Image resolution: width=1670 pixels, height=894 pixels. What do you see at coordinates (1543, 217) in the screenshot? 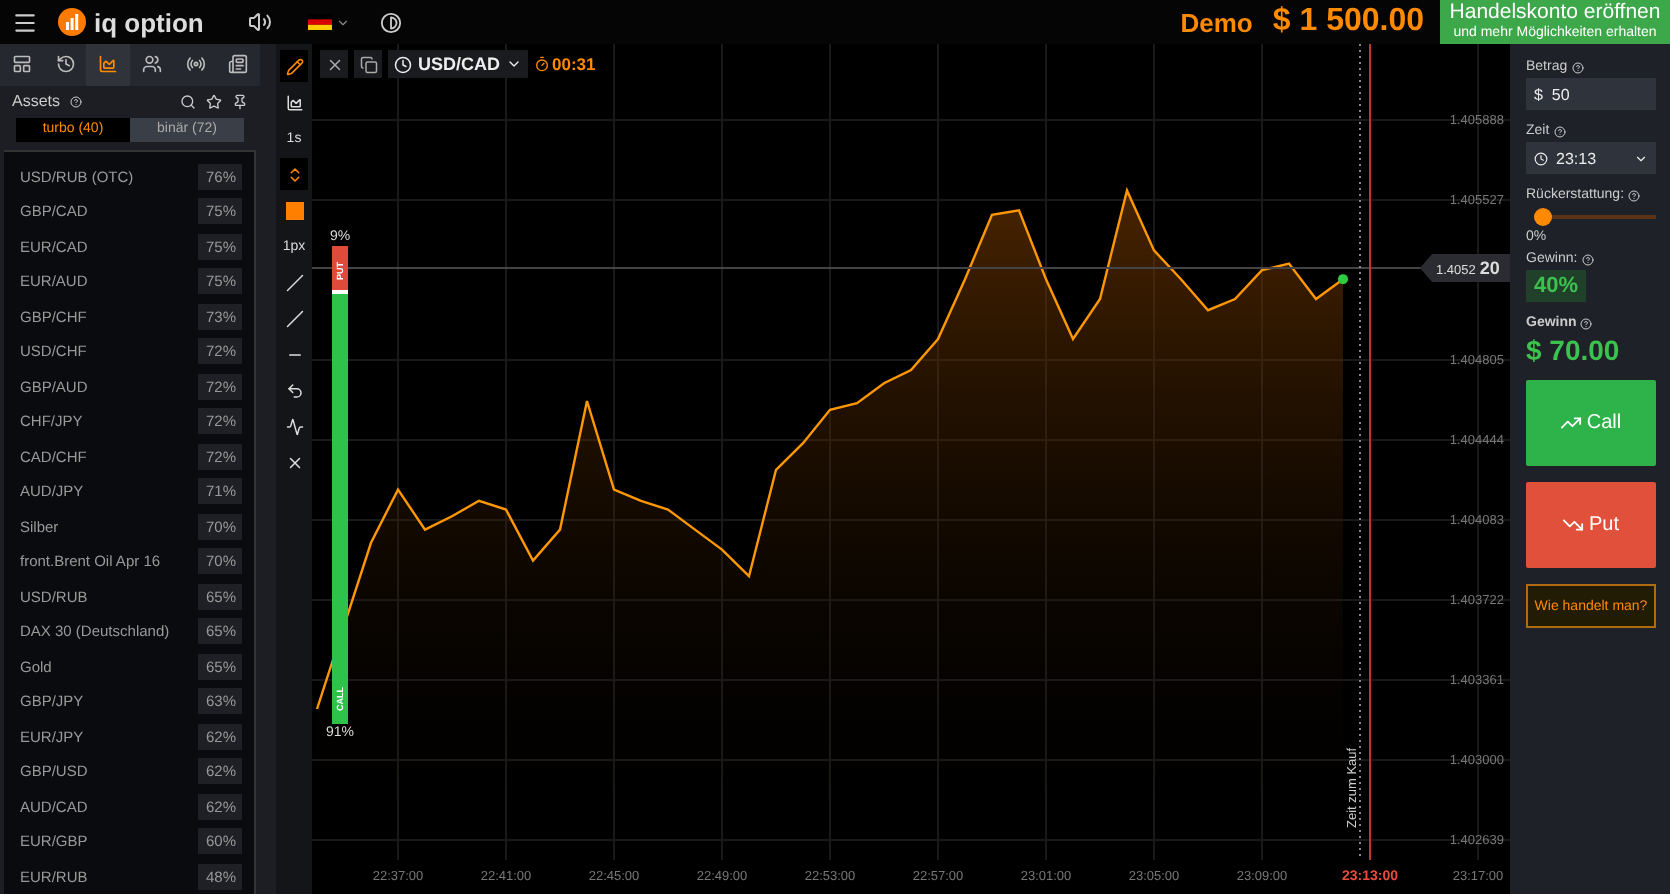
I see `refund-slider-thumb` at bounding box center [1543, 217].